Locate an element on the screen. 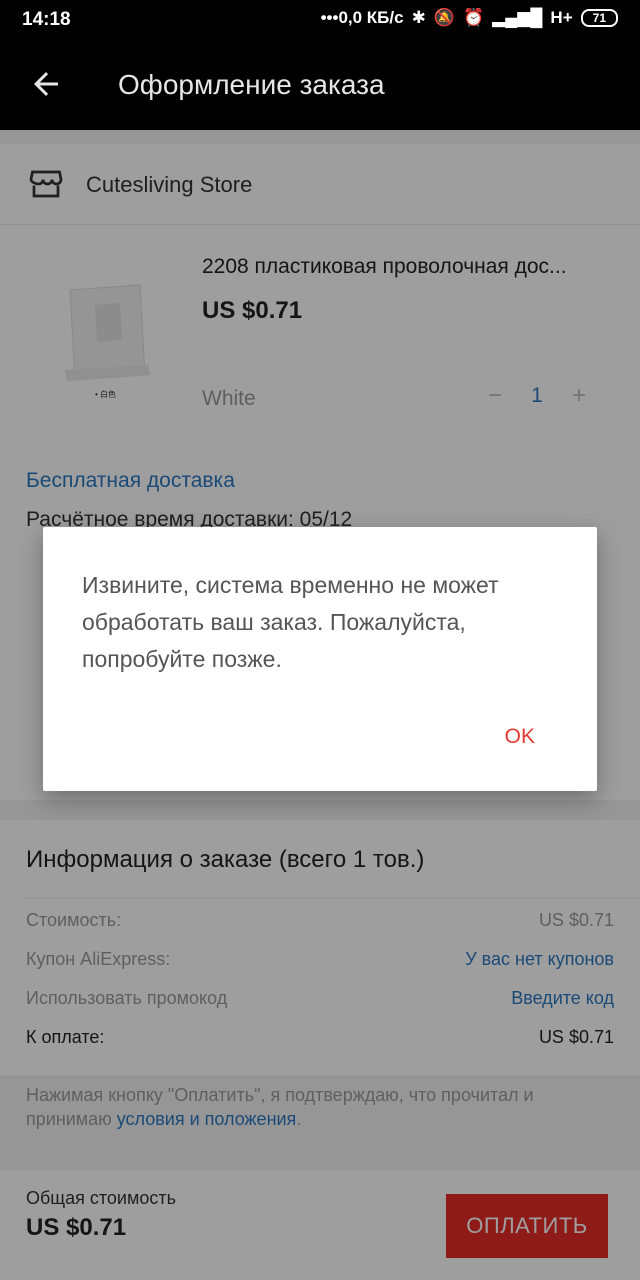 Image resolution: width=640 pixels, height=1280 pixels. arrow-left-icon is located at coordinates (46, 84).